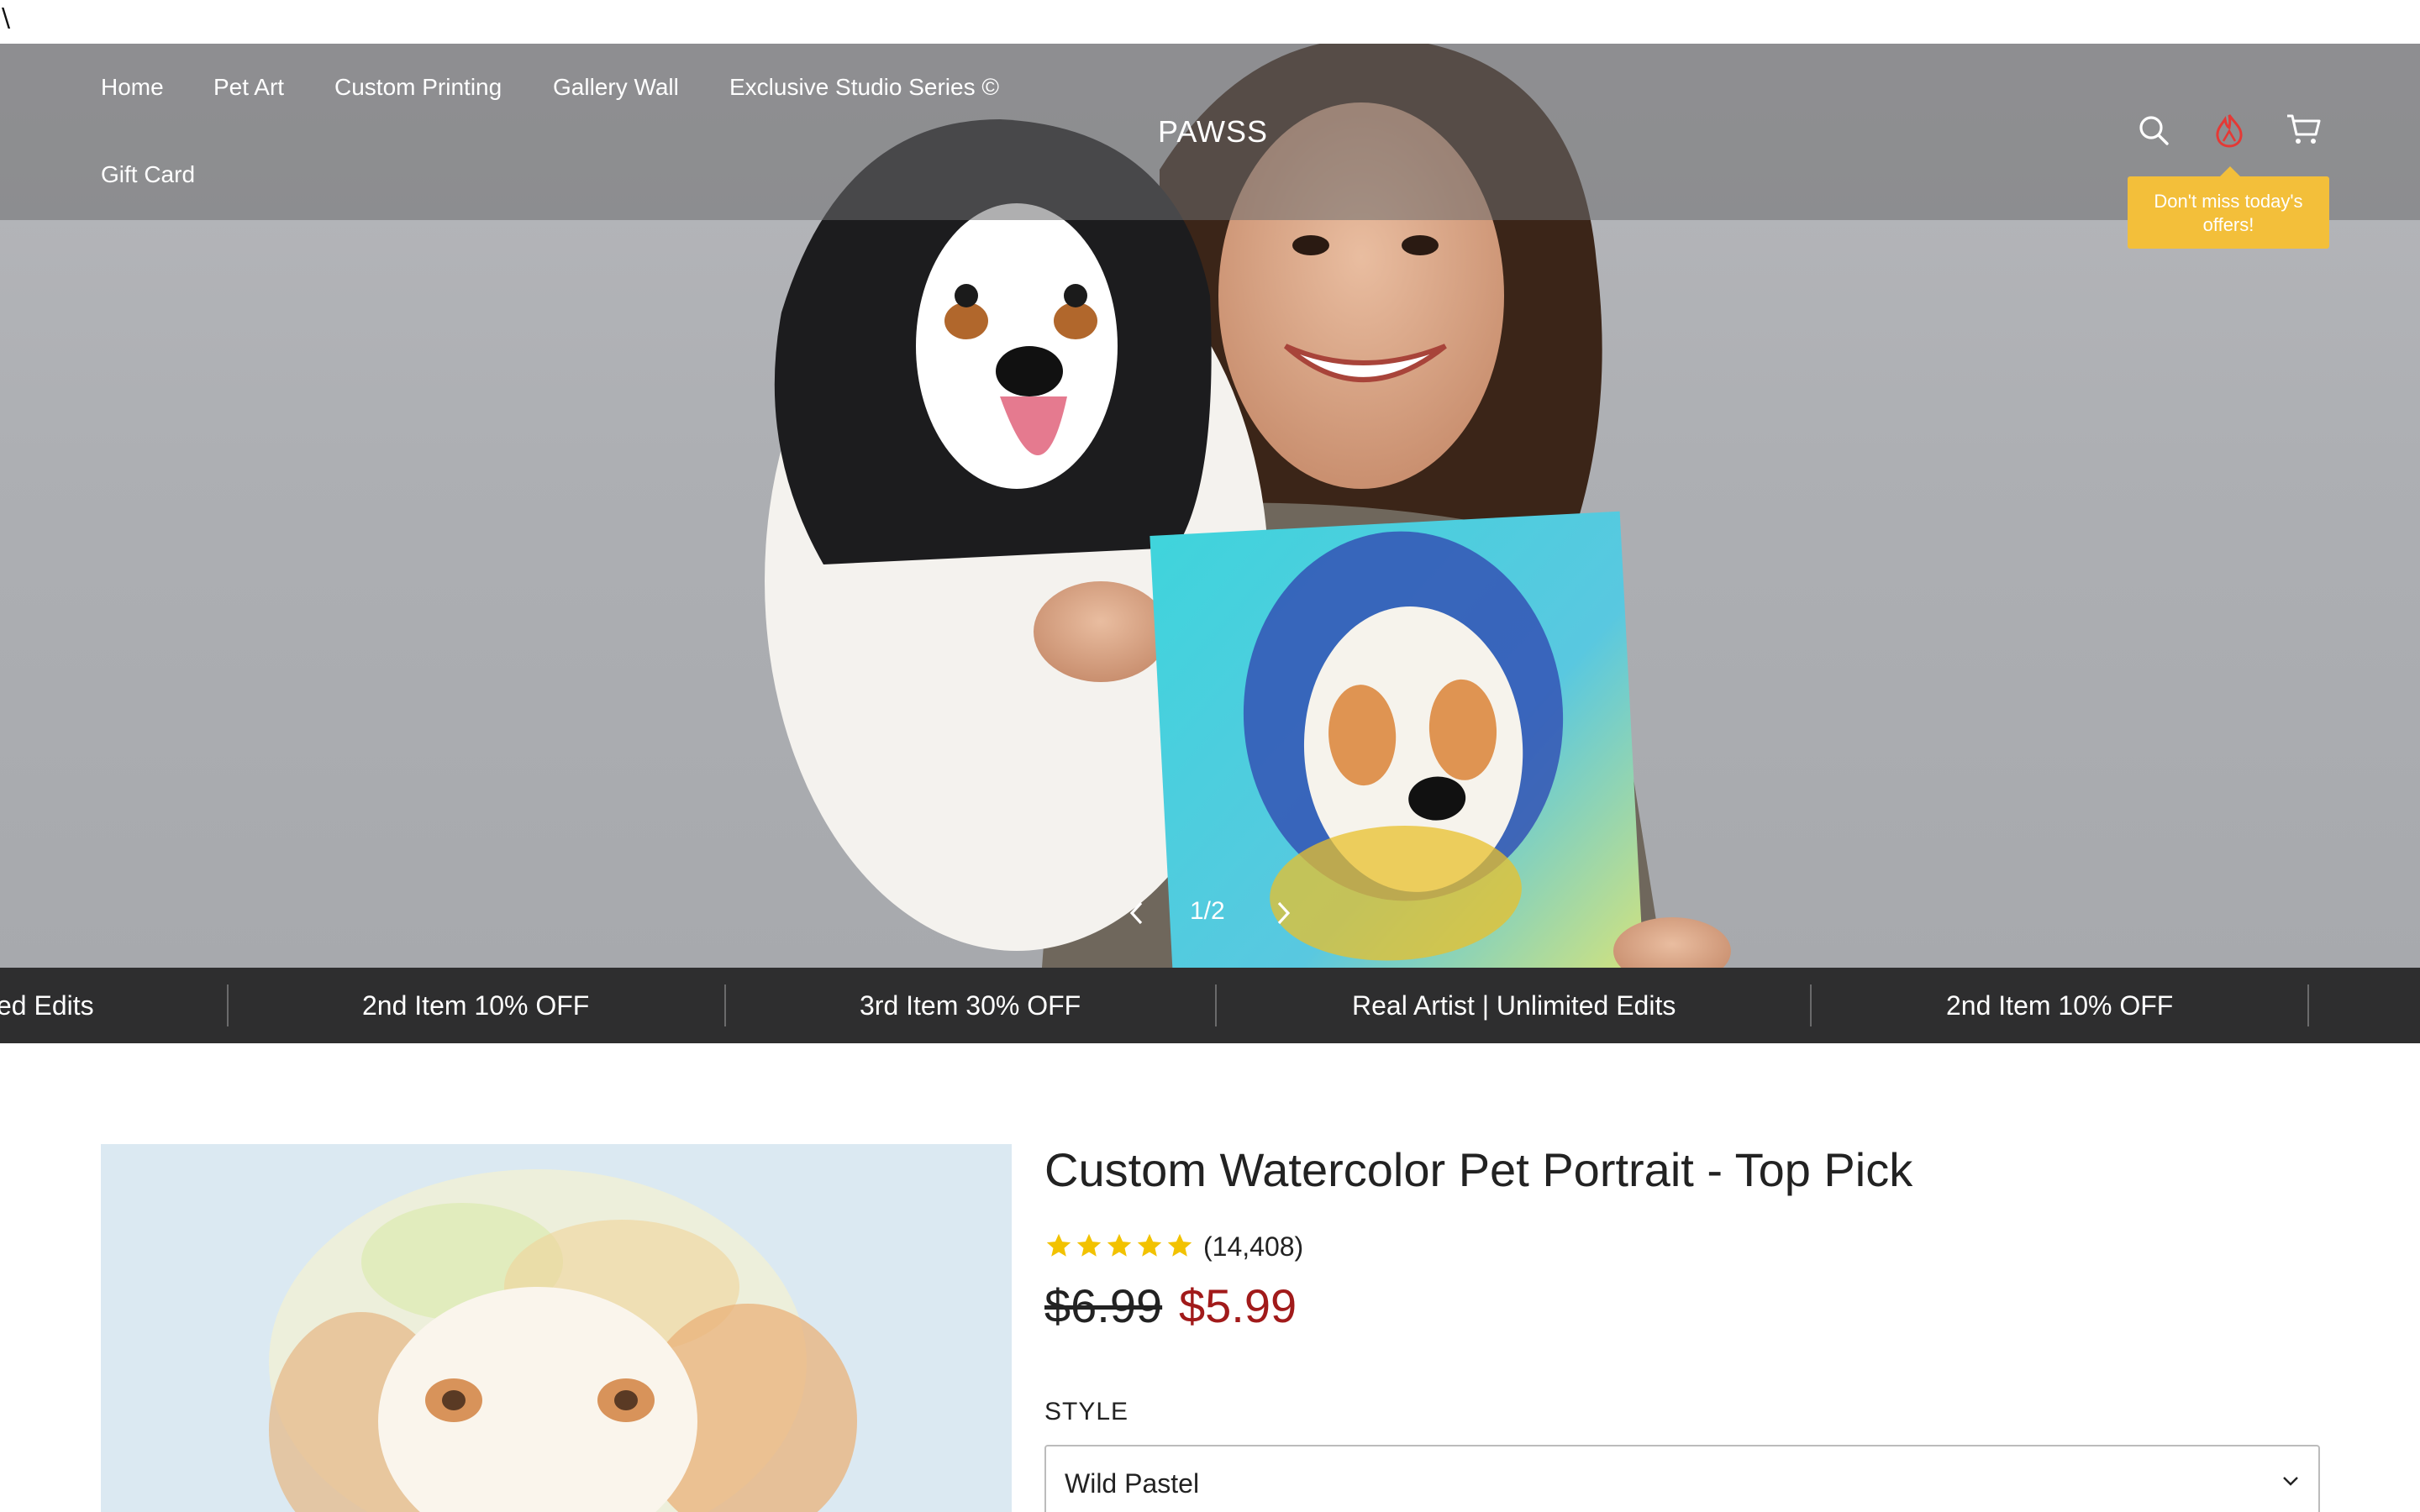 This screenshot has height=1512, width=2420. Describe the element at coordinates (1253, 1247) in the screenshot. I see `review-count: (14,408)` at that location.